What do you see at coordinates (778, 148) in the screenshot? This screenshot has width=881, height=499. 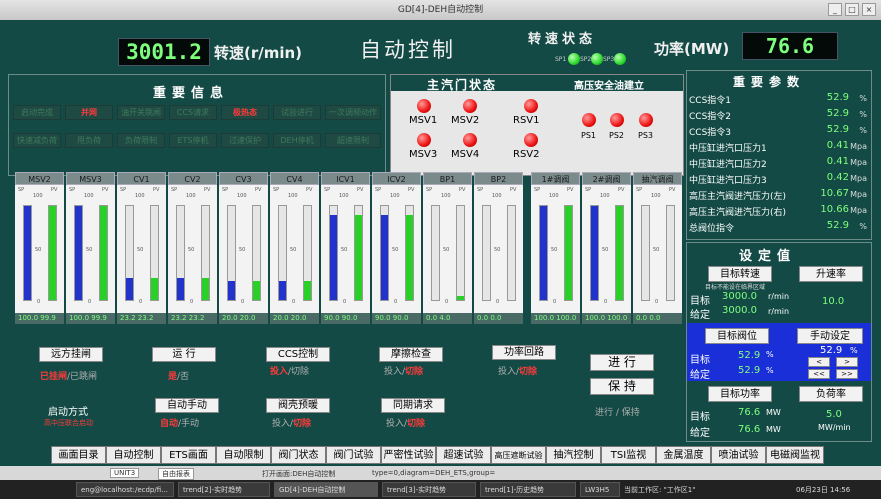 I see `param-row: 中压缸进汽口压力1 0.41 Mpa` at bounding box center [778, 148].